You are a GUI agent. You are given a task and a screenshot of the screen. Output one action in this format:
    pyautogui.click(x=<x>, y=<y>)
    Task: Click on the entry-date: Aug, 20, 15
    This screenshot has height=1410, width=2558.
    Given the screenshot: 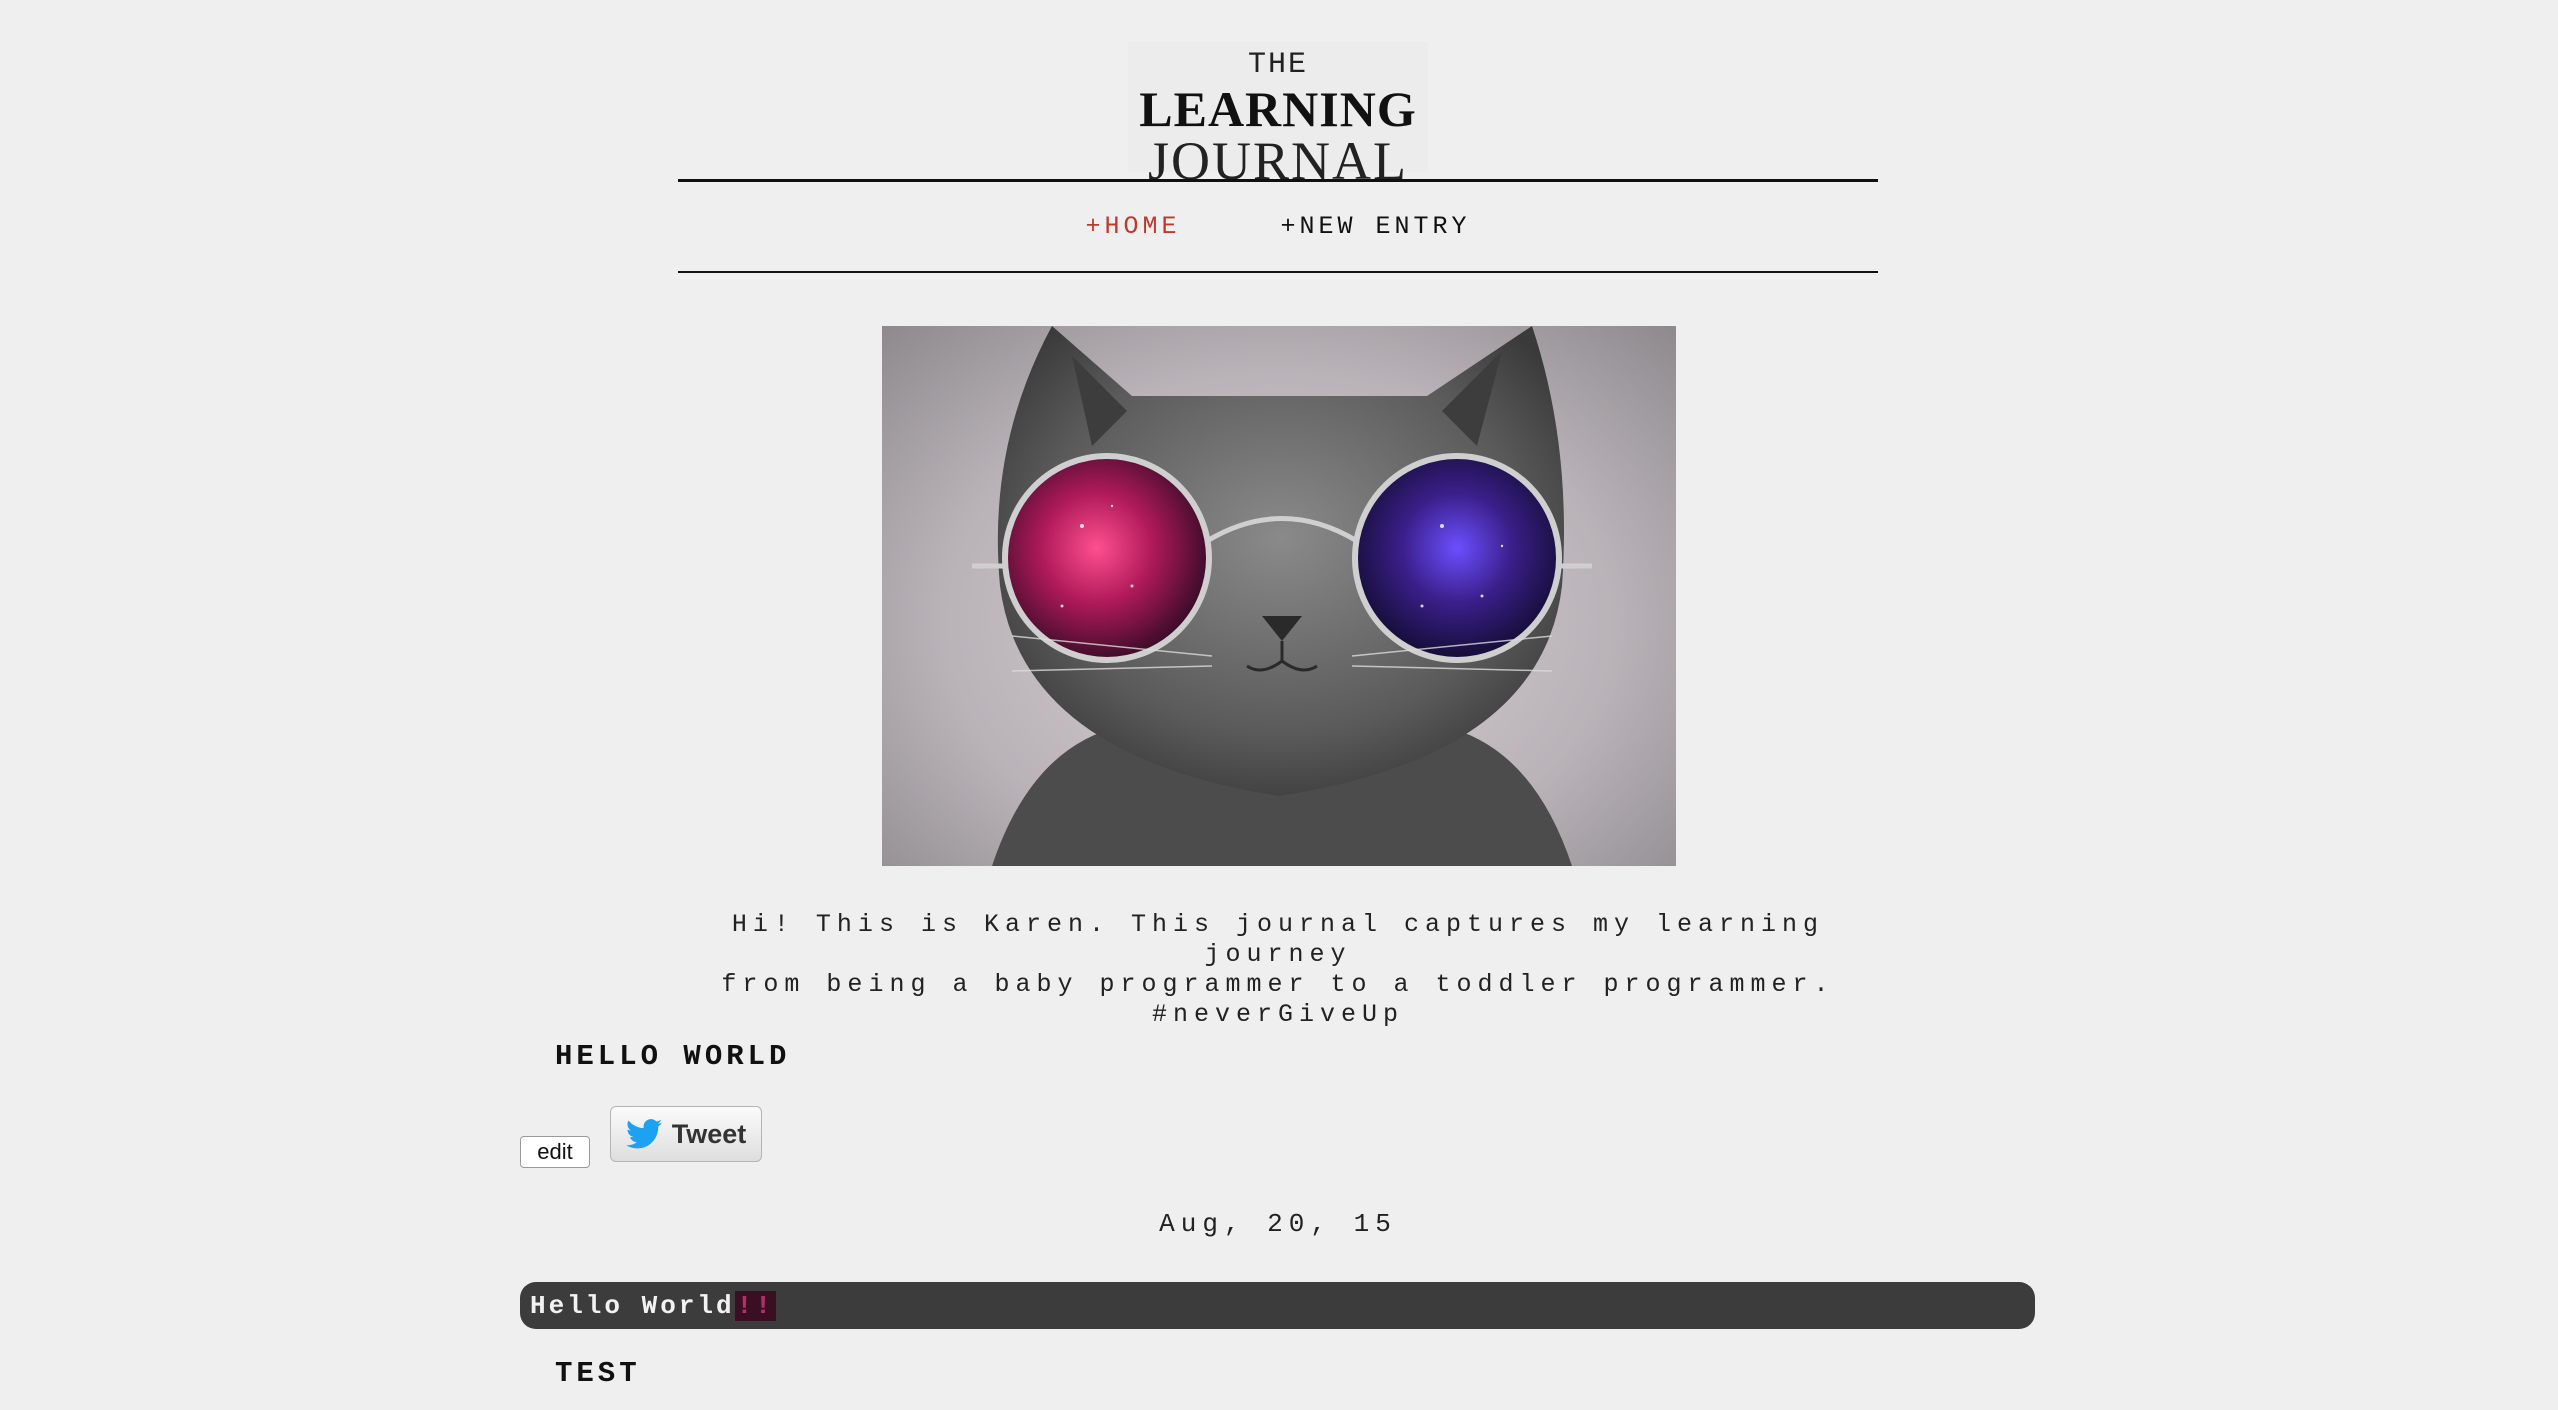 What is the action you would take?
    pyautogui.click(x=1278, y=1224)
    